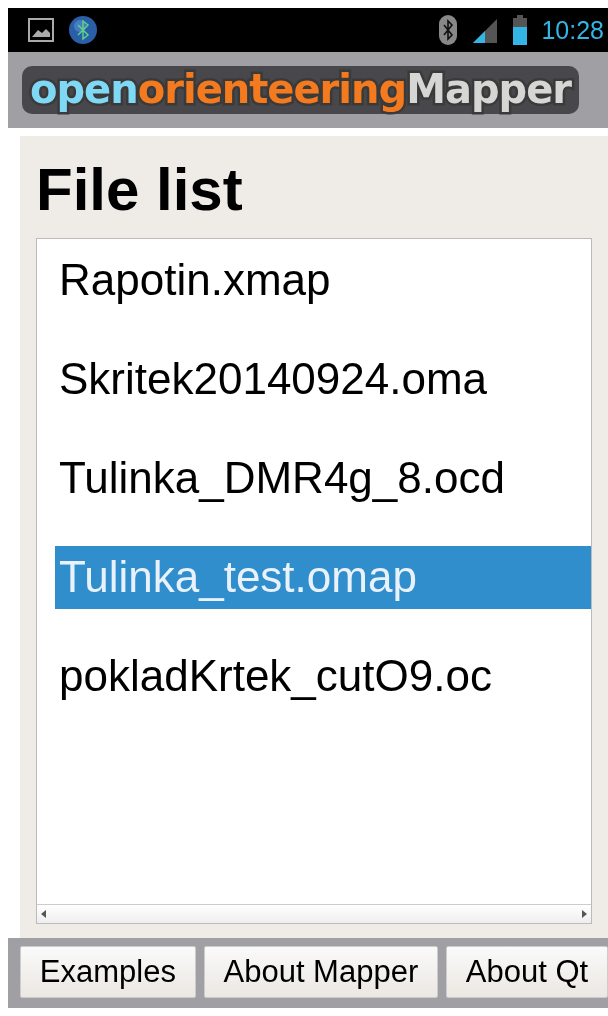 The width and height of the screenshot is (608, 1016). What do you see at coordinates (83, 30) in the screenshot?
I see `globe-icon` at bounding box center [83, 30].